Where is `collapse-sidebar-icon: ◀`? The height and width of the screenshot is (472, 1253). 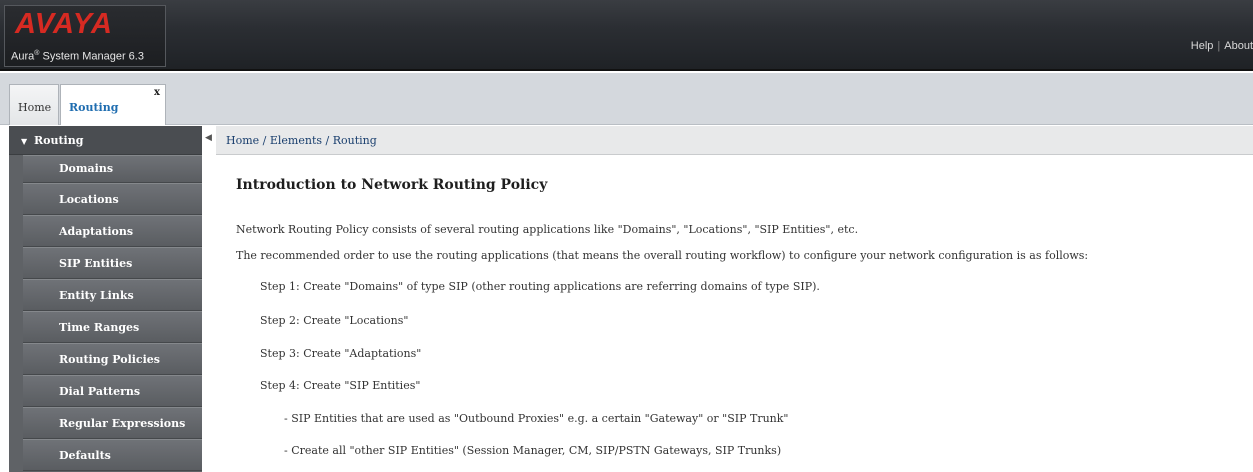
collapse-sidebar-icon: ◀ is located at coordinates (208, 138).